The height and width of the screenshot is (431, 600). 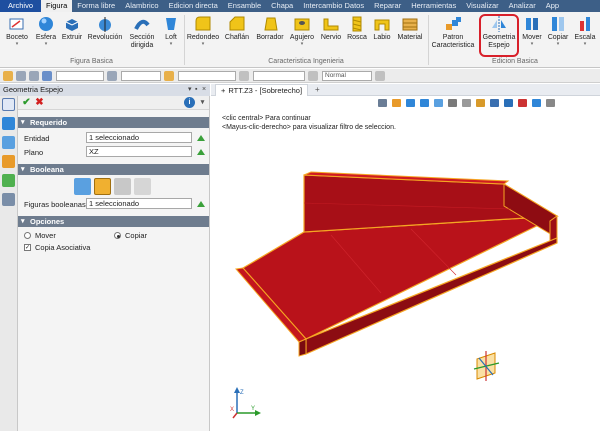 I want to click on sweep-icon, so click(x=142, y=24).